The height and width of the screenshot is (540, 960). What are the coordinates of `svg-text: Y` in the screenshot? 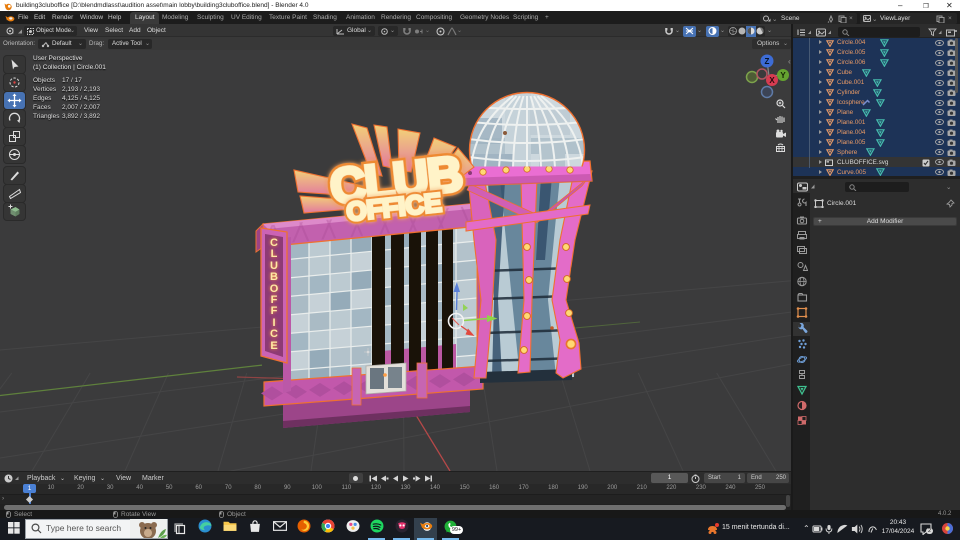 It's located at (783, 75).